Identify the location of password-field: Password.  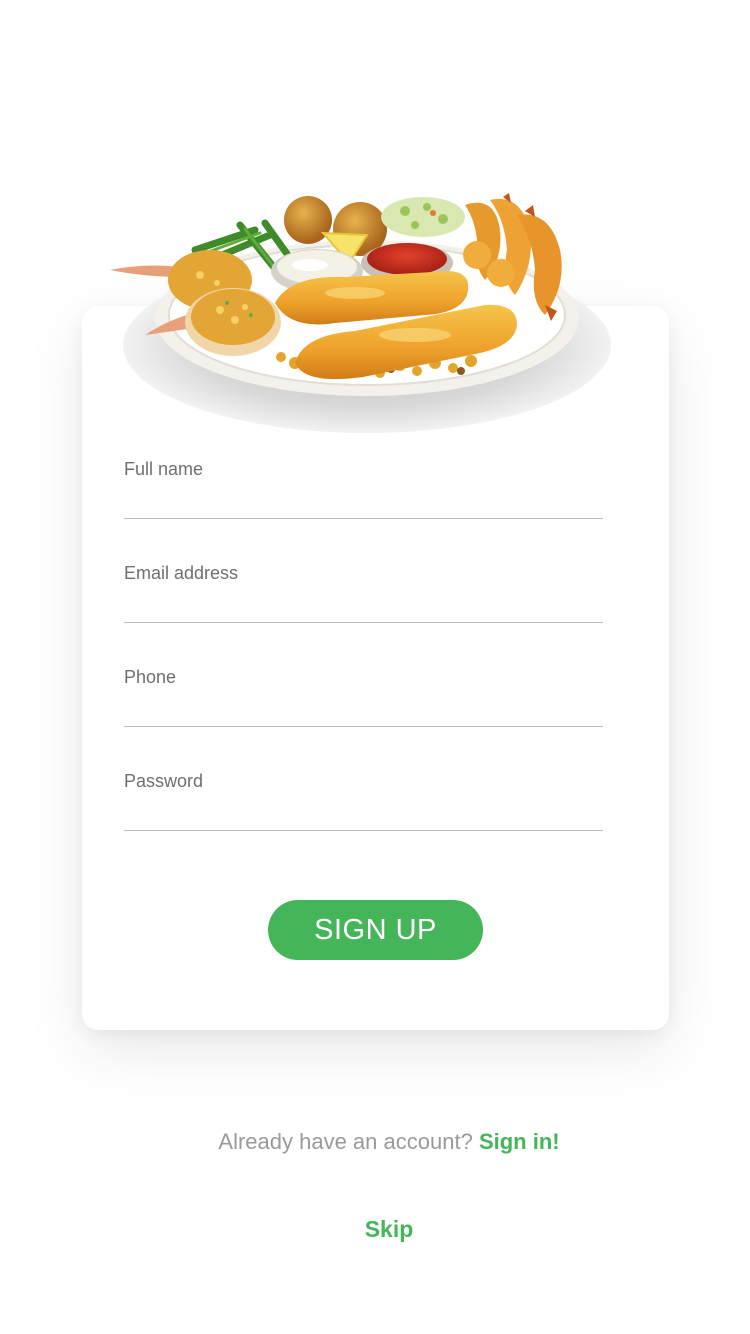
(363, 810).